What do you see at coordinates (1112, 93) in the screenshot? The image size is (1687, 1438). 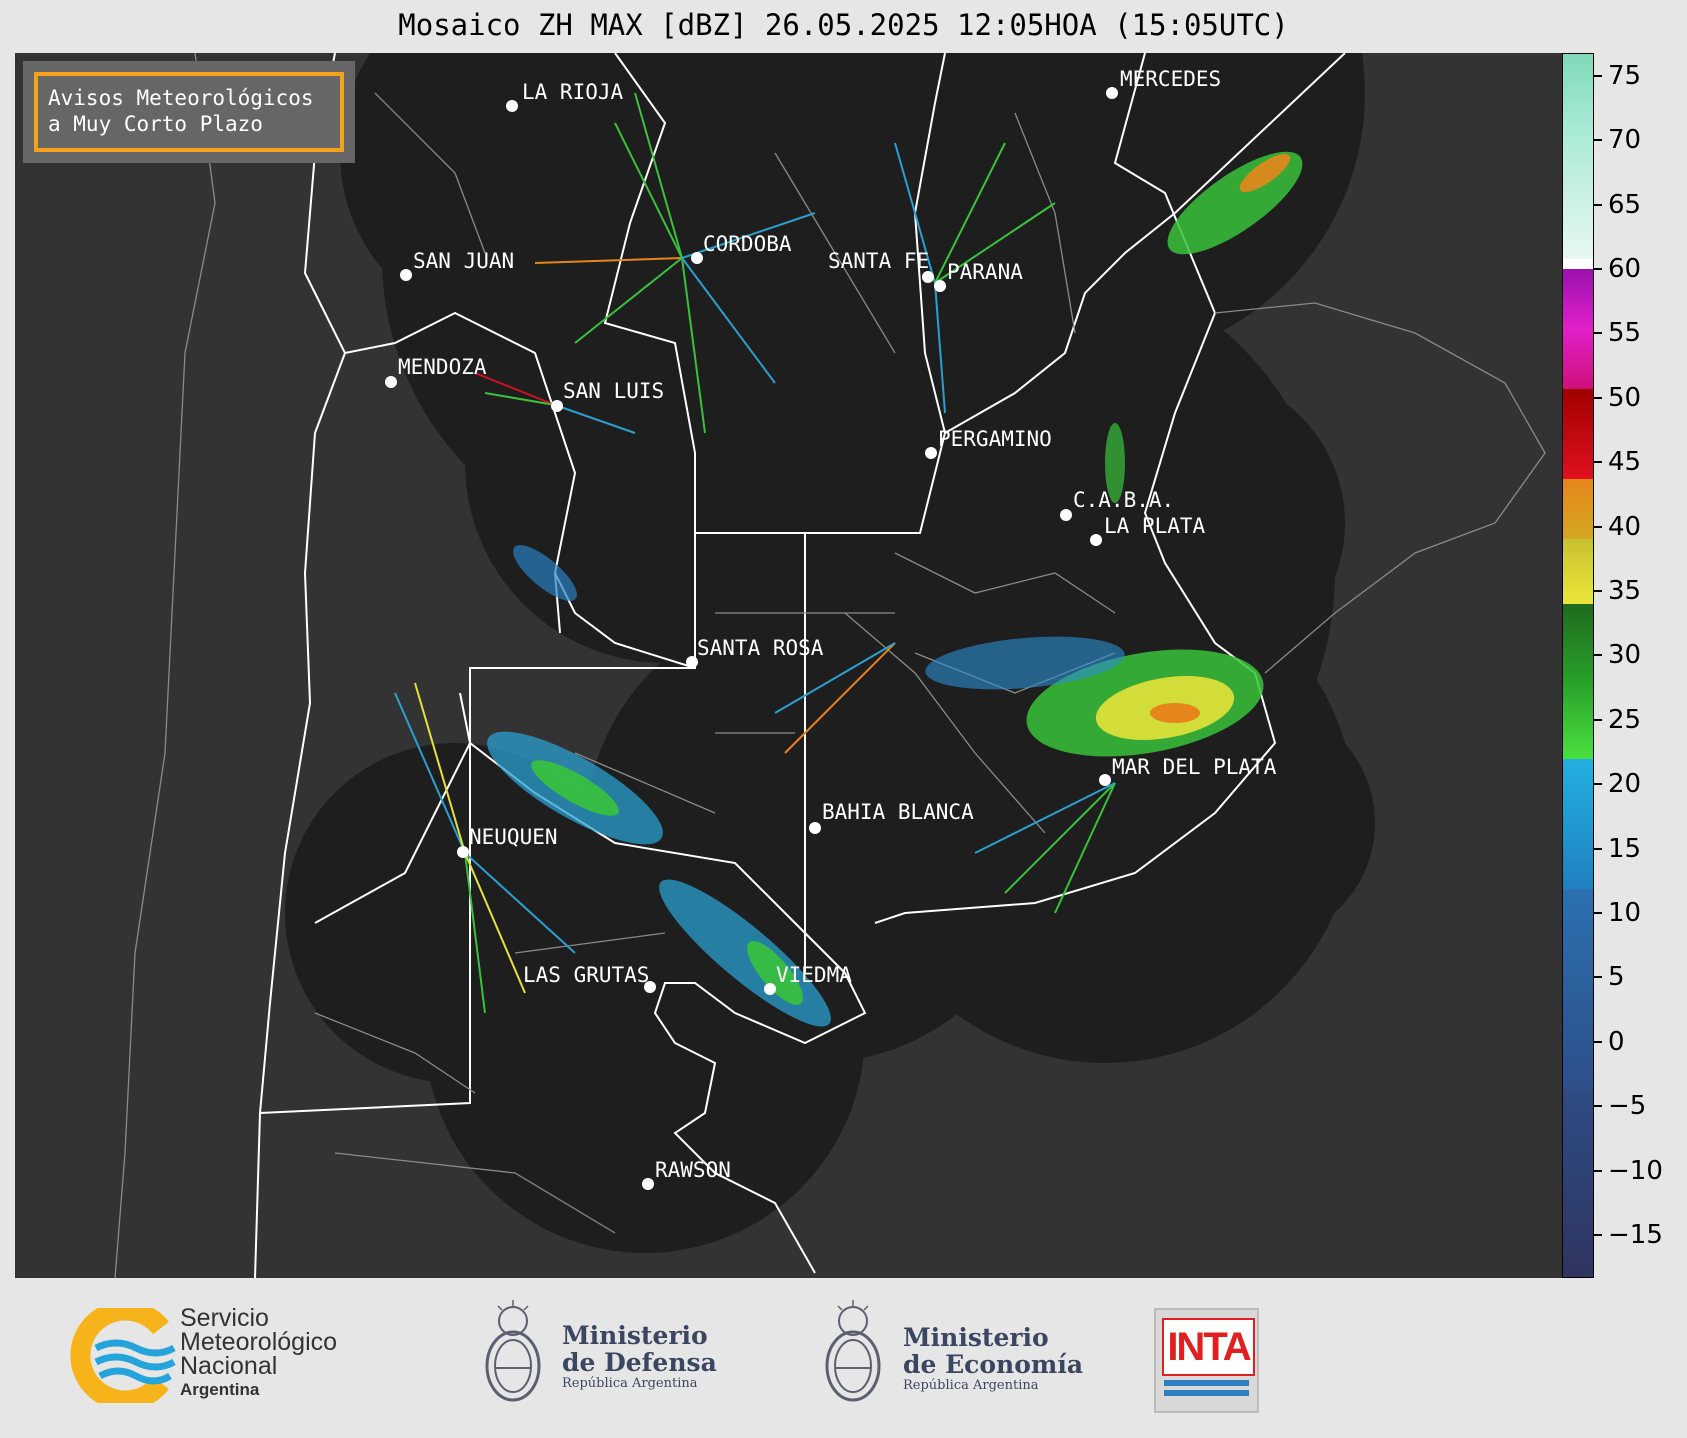 I see `city-marker-mercedes` at bounding box center [1112, 93].